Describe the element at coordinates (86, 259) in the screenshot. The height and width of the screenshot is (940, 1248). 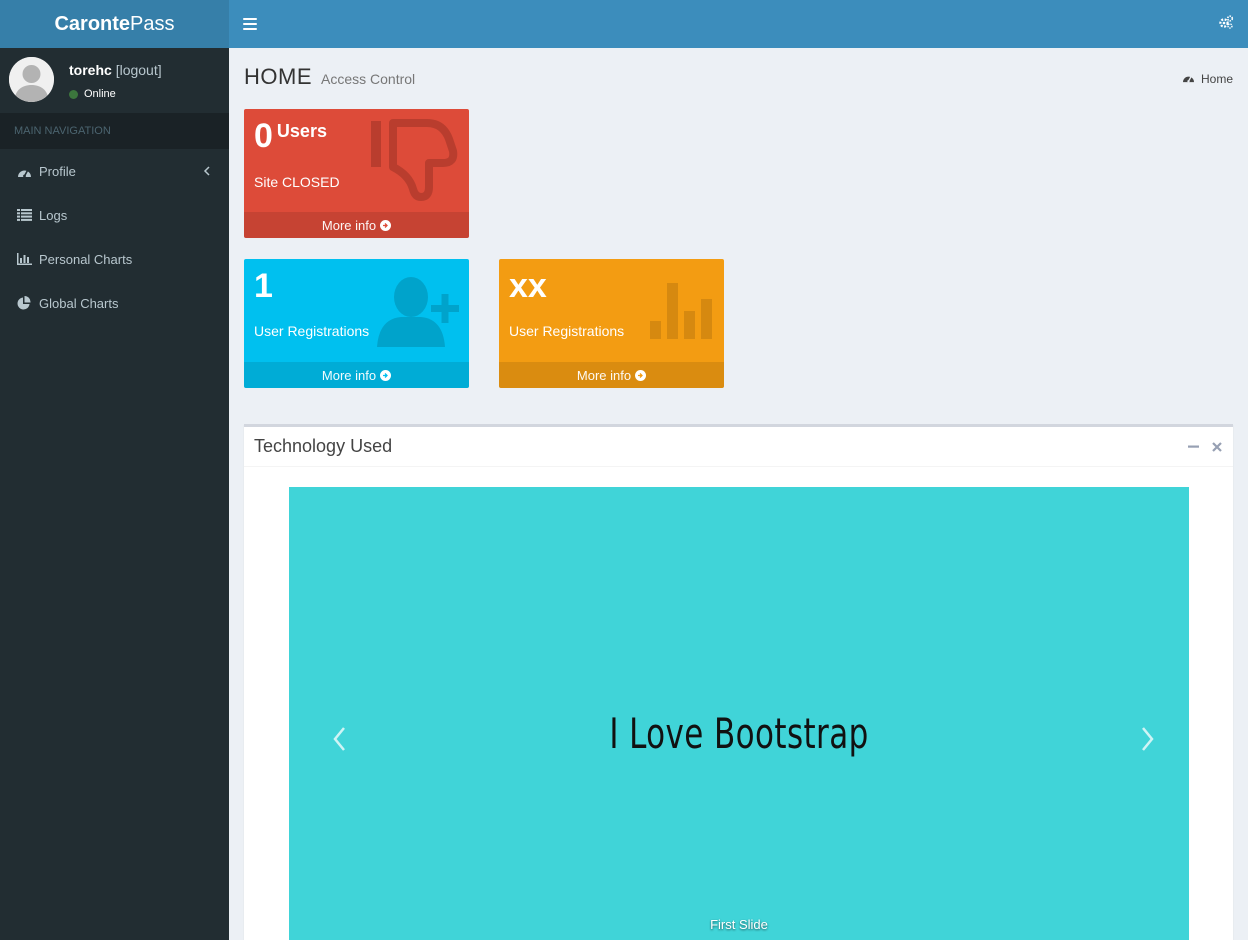
I see `sidebar-item-label: Personal Charts` at that location.